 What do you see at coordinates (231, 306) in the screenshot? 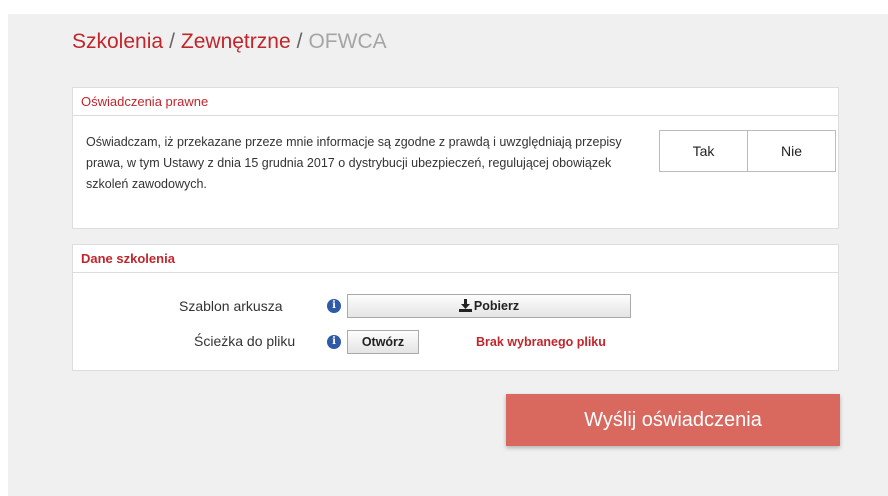
I see `template-label: Szablon arkusza` at bounding box center [231, 306].